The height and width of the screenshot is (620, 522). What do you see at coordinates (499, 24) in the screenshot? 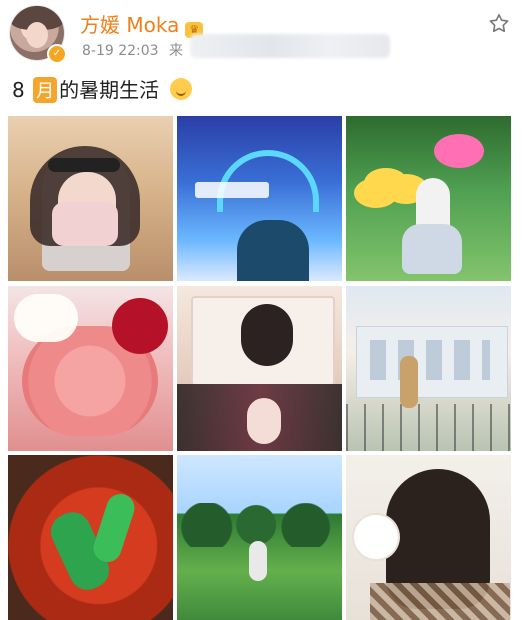
I see `star-icon` at bounding box center [499, 24].